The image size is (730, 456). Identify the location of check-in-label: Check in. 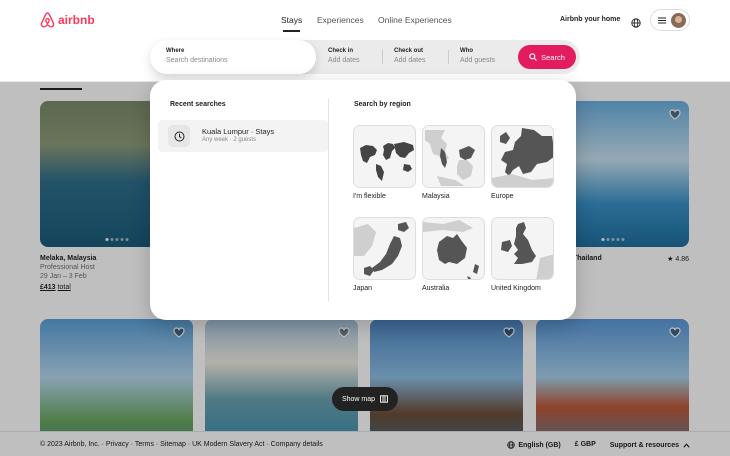
(341, 51).